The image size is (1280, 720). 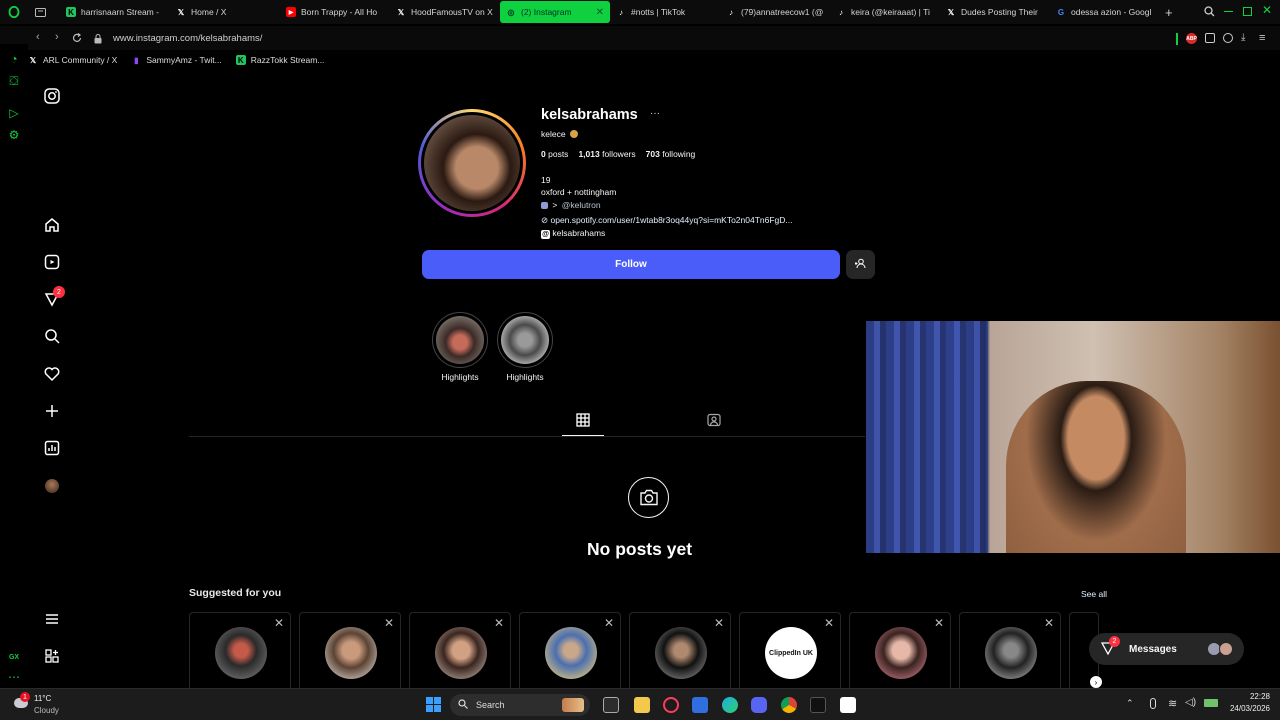 I want to click on discord-icon, so click(x=759, y=705).